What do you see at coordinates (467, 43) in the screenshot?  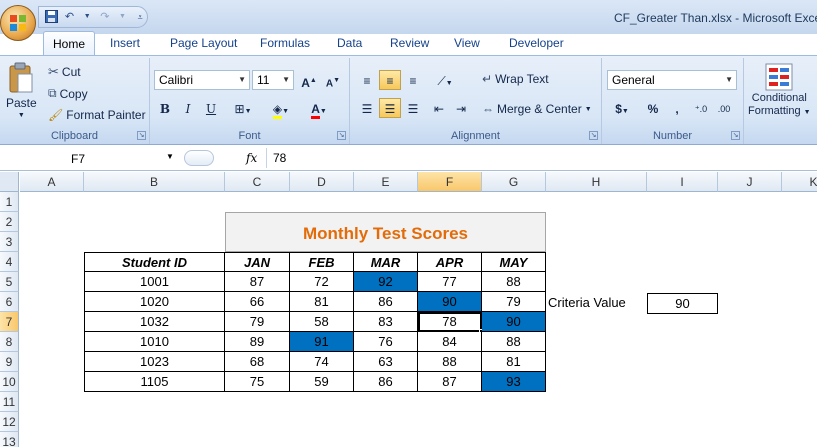 I see `tab-view: View` at bounding box center [467, 43].